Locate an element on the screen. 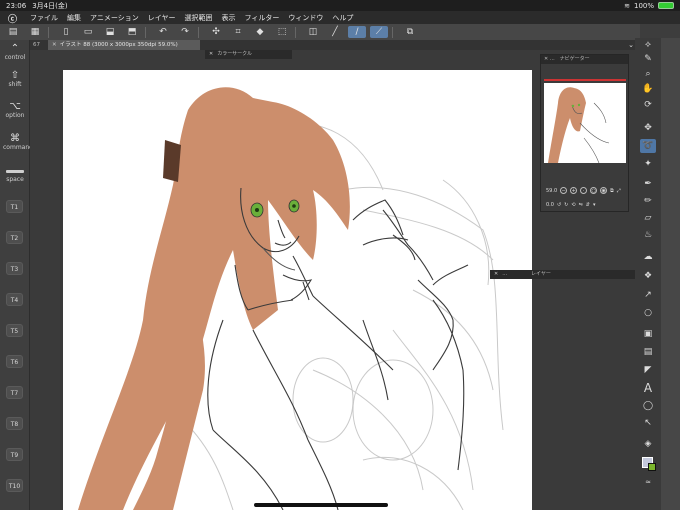 Image resolution: width=680 pixels, height=510 pixels. redo-icon: ↷ is located at coordinates (185, 32).